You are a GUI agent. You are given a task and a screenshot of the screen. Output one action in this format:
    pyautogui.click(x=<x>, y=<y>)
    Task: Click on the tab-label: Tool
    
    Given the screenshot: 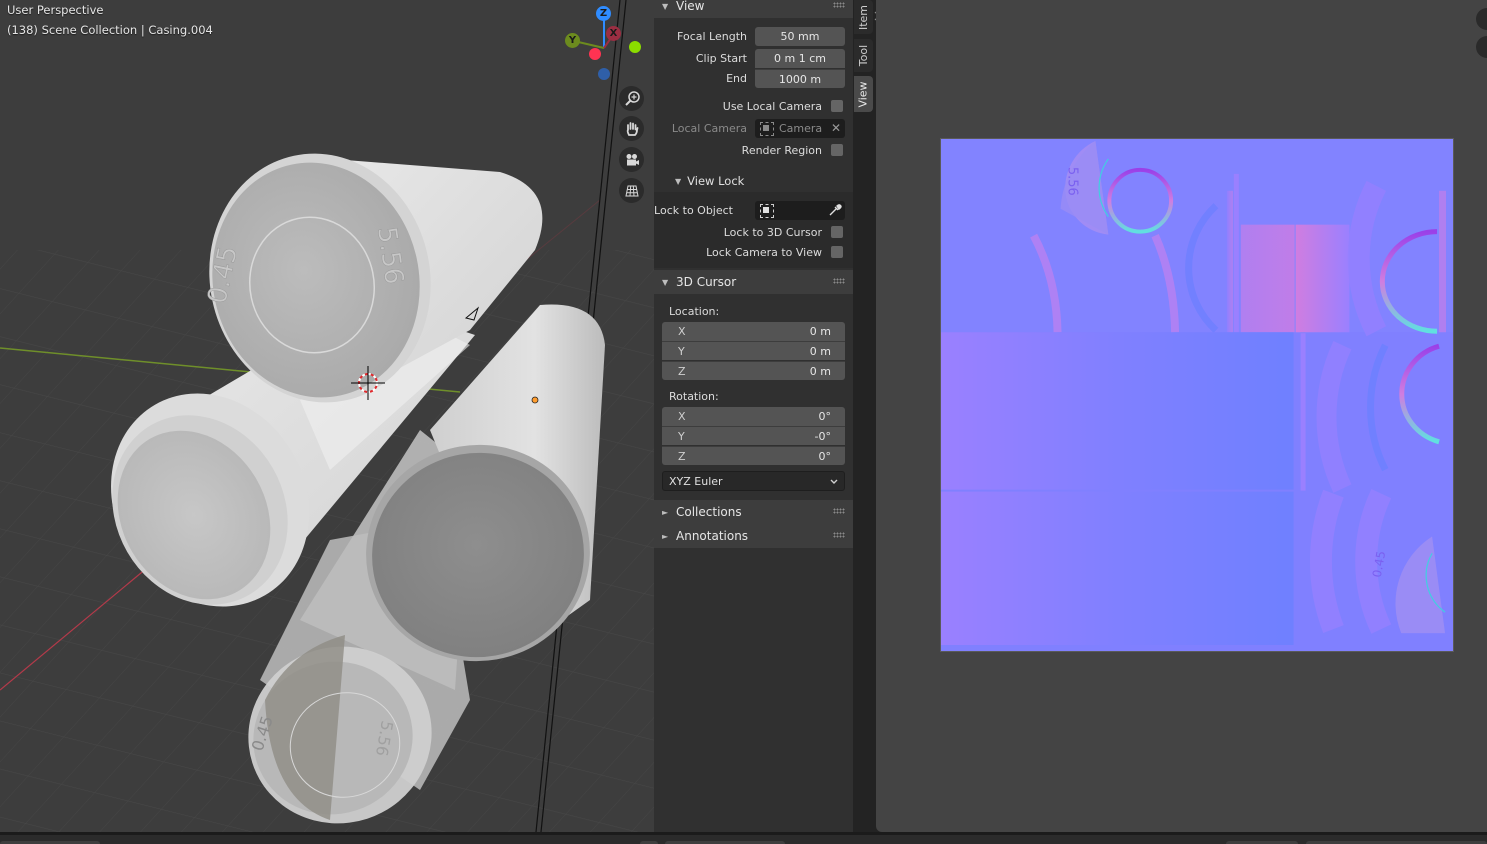 What is the action you would take?
    pyautogui.click(x=863, y=55)
    